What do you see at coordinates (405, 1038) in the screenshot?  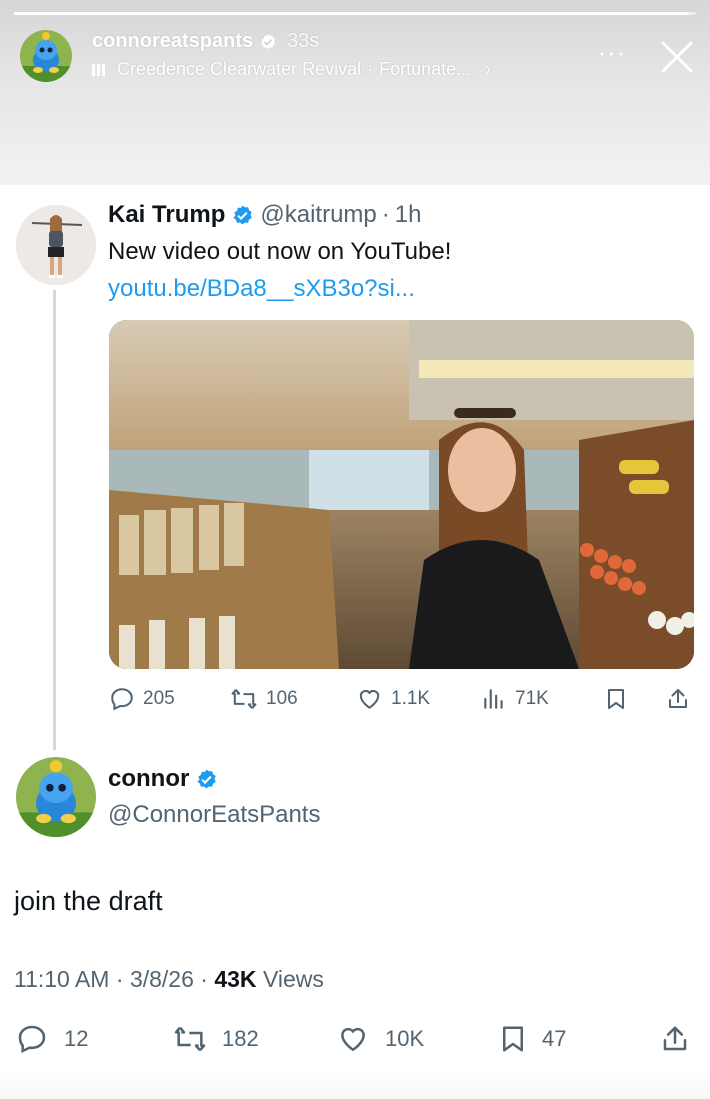 I see `like-count: 10K` at bounding box center [405, 1038].